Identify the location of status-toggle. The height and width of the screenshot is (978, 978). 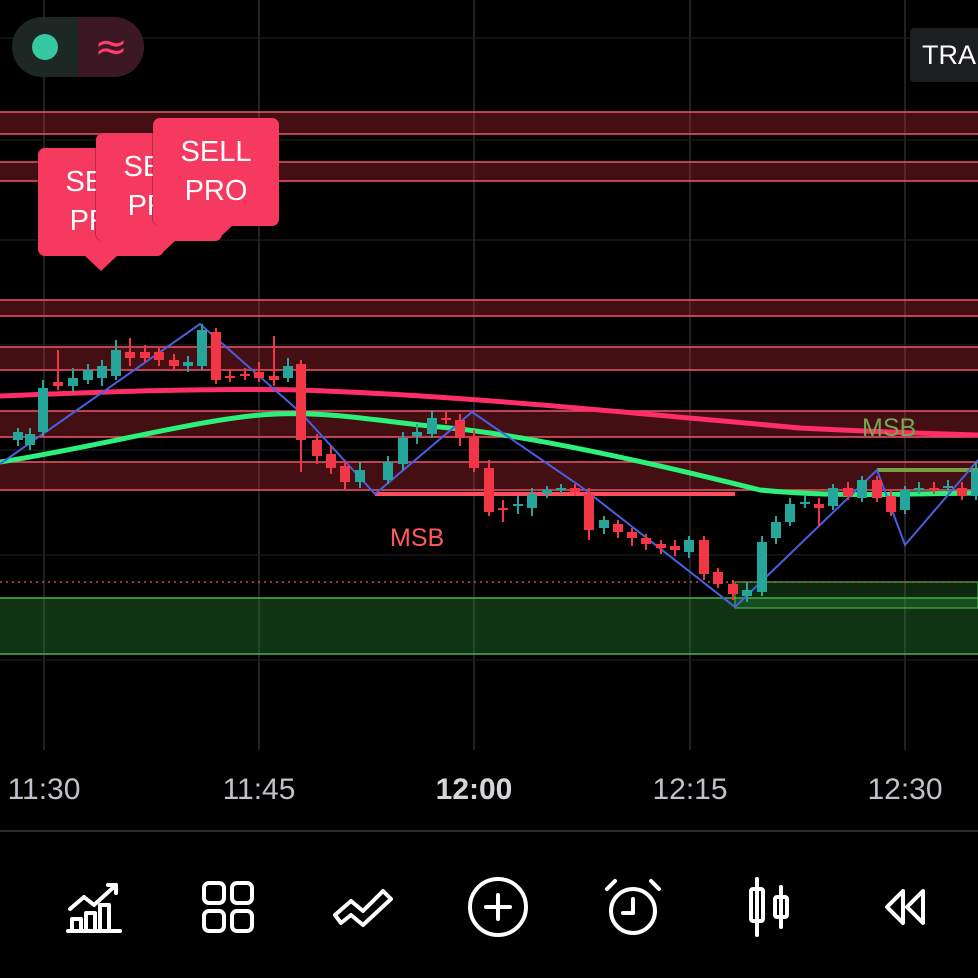
(45, 47).